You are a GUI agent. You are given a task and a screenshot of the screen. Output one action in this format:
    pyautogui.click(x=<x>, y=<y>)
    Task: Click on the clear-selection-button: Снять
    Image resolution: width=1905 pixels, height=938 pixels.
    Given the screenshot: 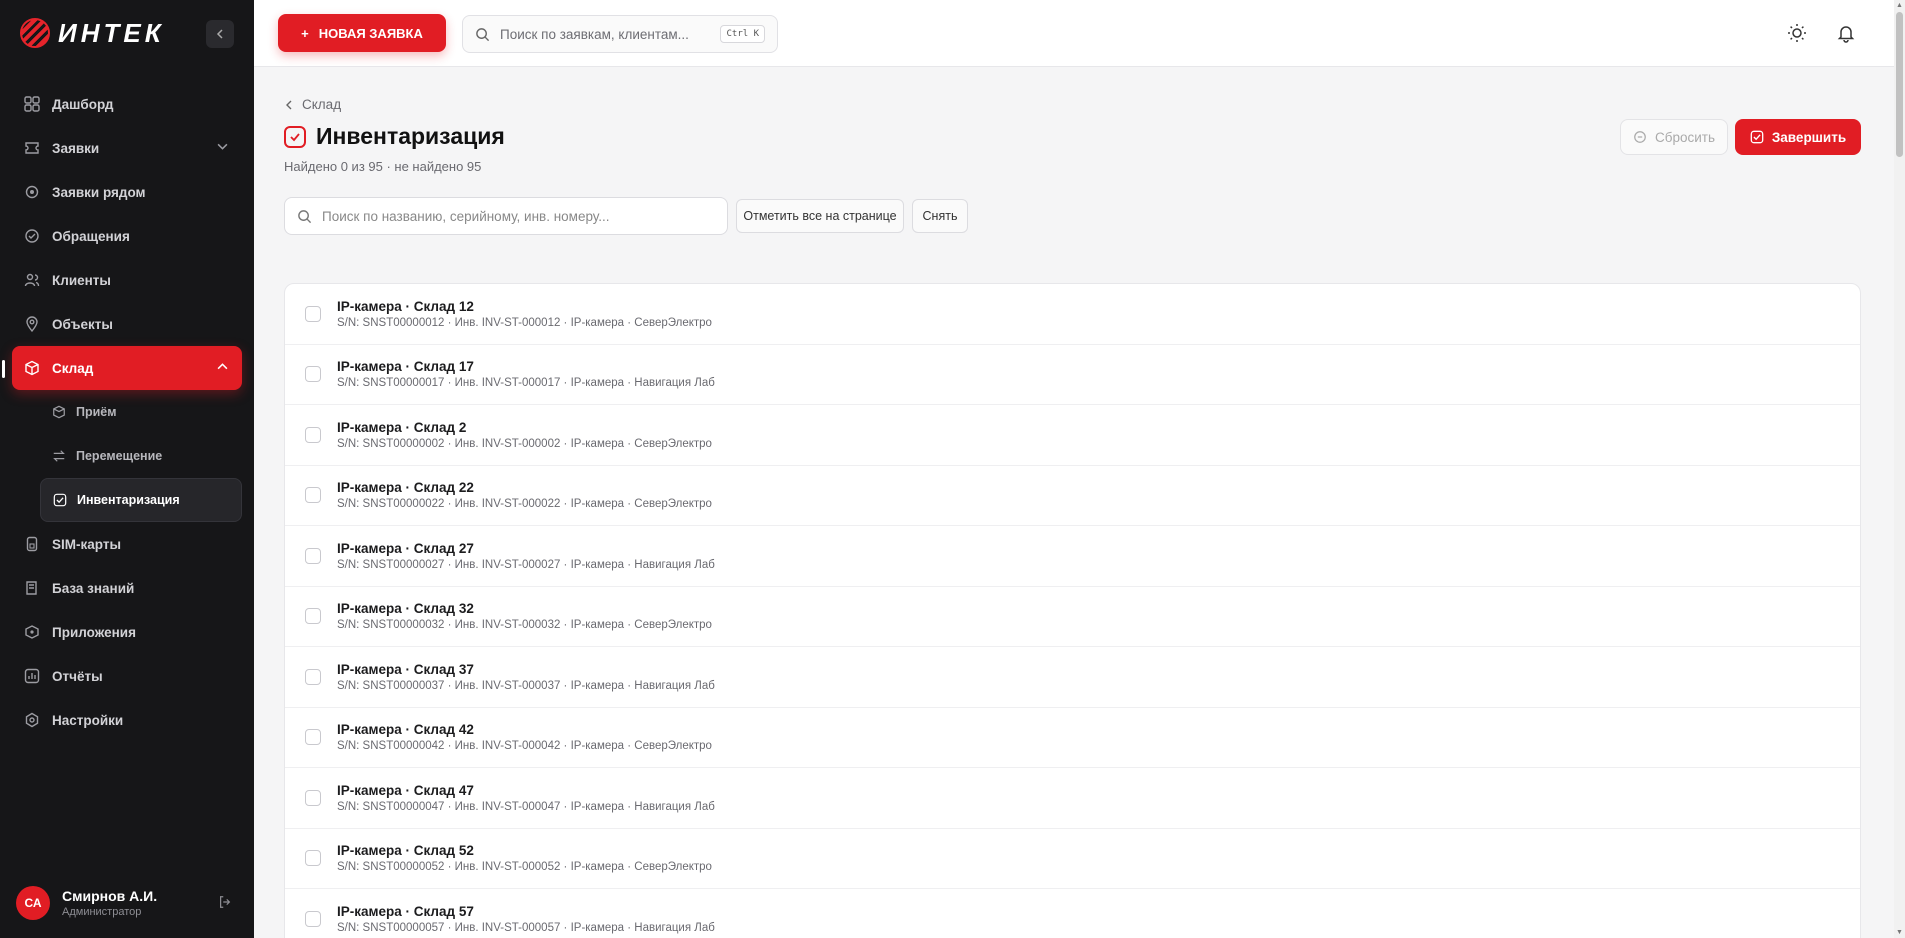 What is the action you would take?
    pyautogui.click(x=940, y=216)
    